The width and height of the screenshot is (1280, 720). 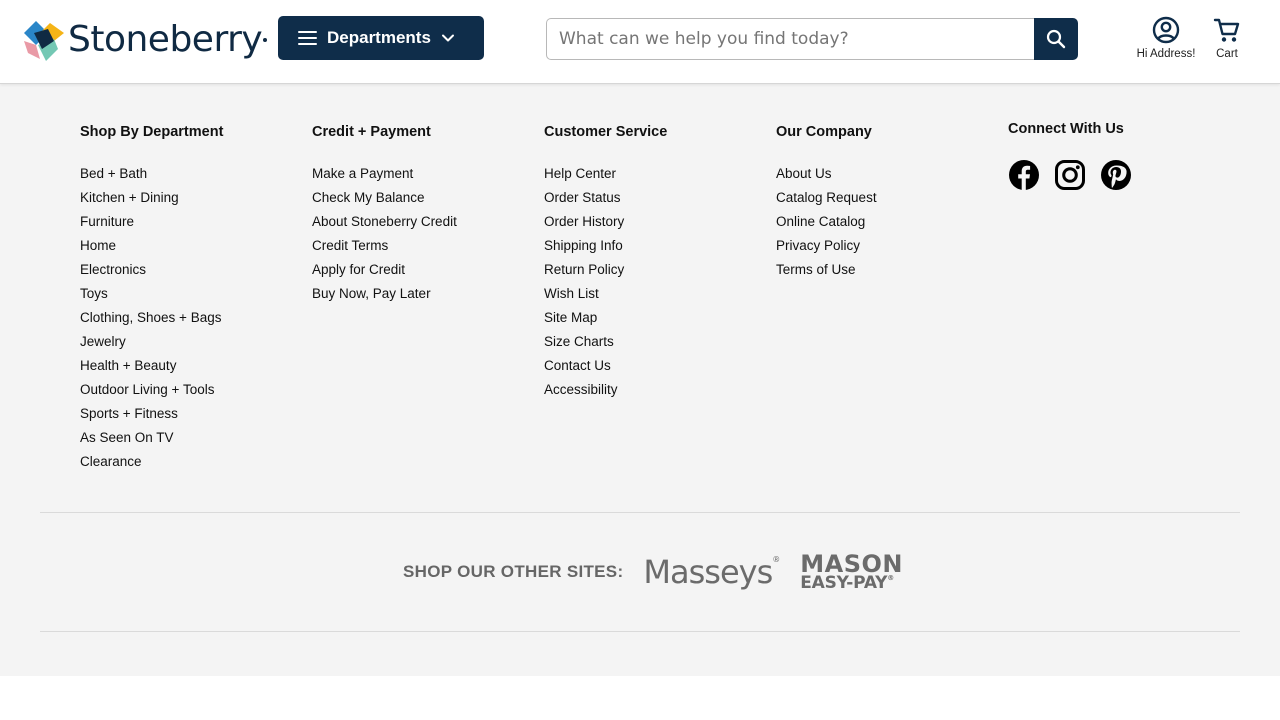 What do you see at coordinates (151, 198) in the screenshot?
I see `footer-link: Kitchen + Dining` at bounding box center [151, 198].